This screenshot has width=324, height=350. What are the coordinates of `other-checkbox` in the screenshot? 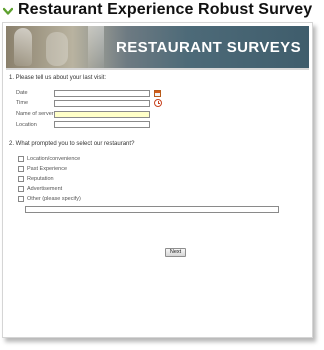 It's located at (21, 199).